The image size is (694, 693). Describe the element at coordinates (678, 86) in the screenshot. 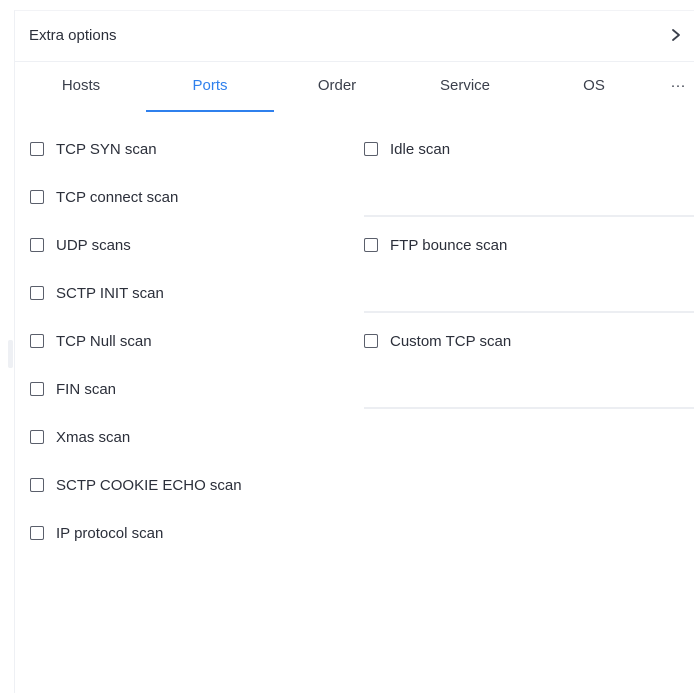

I see `tab-more-overflow: ···` at that location.